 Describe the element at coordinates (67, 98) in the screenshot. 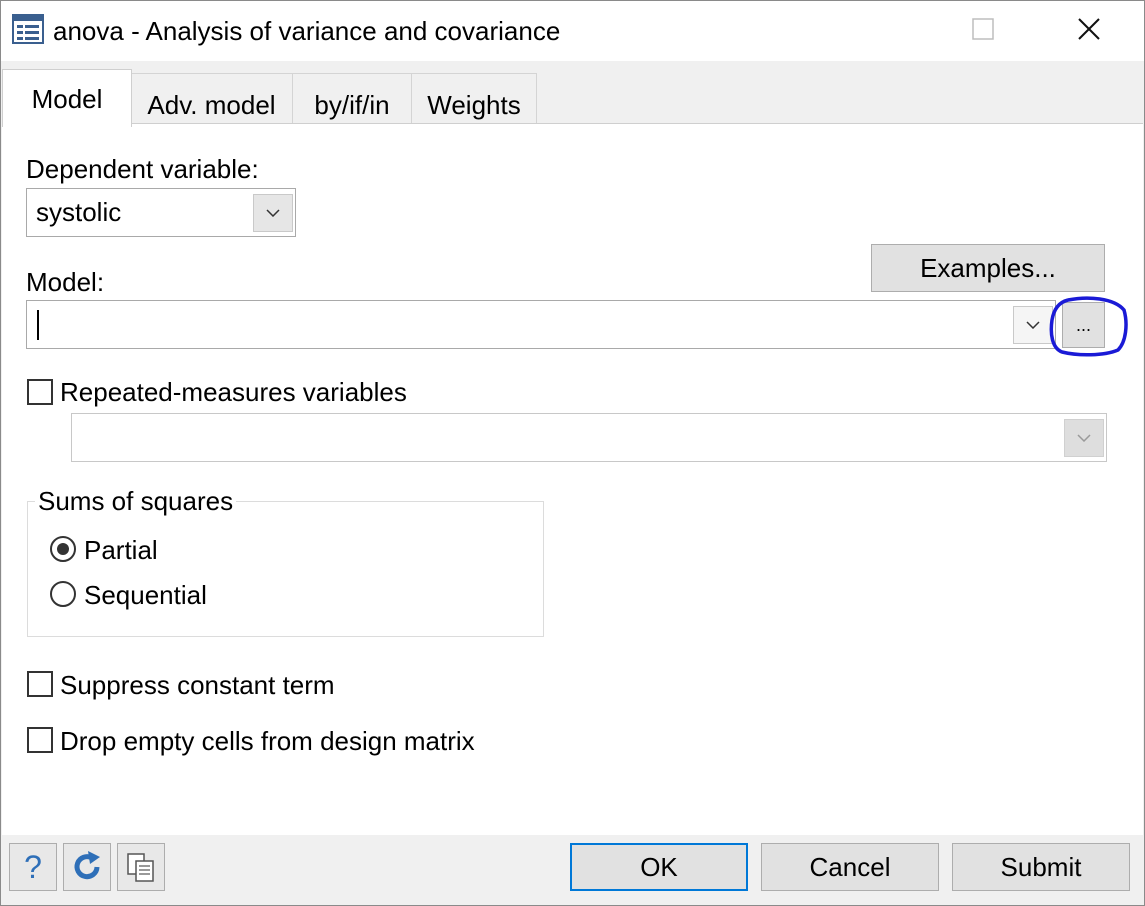

I see `tab-model: Model` at that location.